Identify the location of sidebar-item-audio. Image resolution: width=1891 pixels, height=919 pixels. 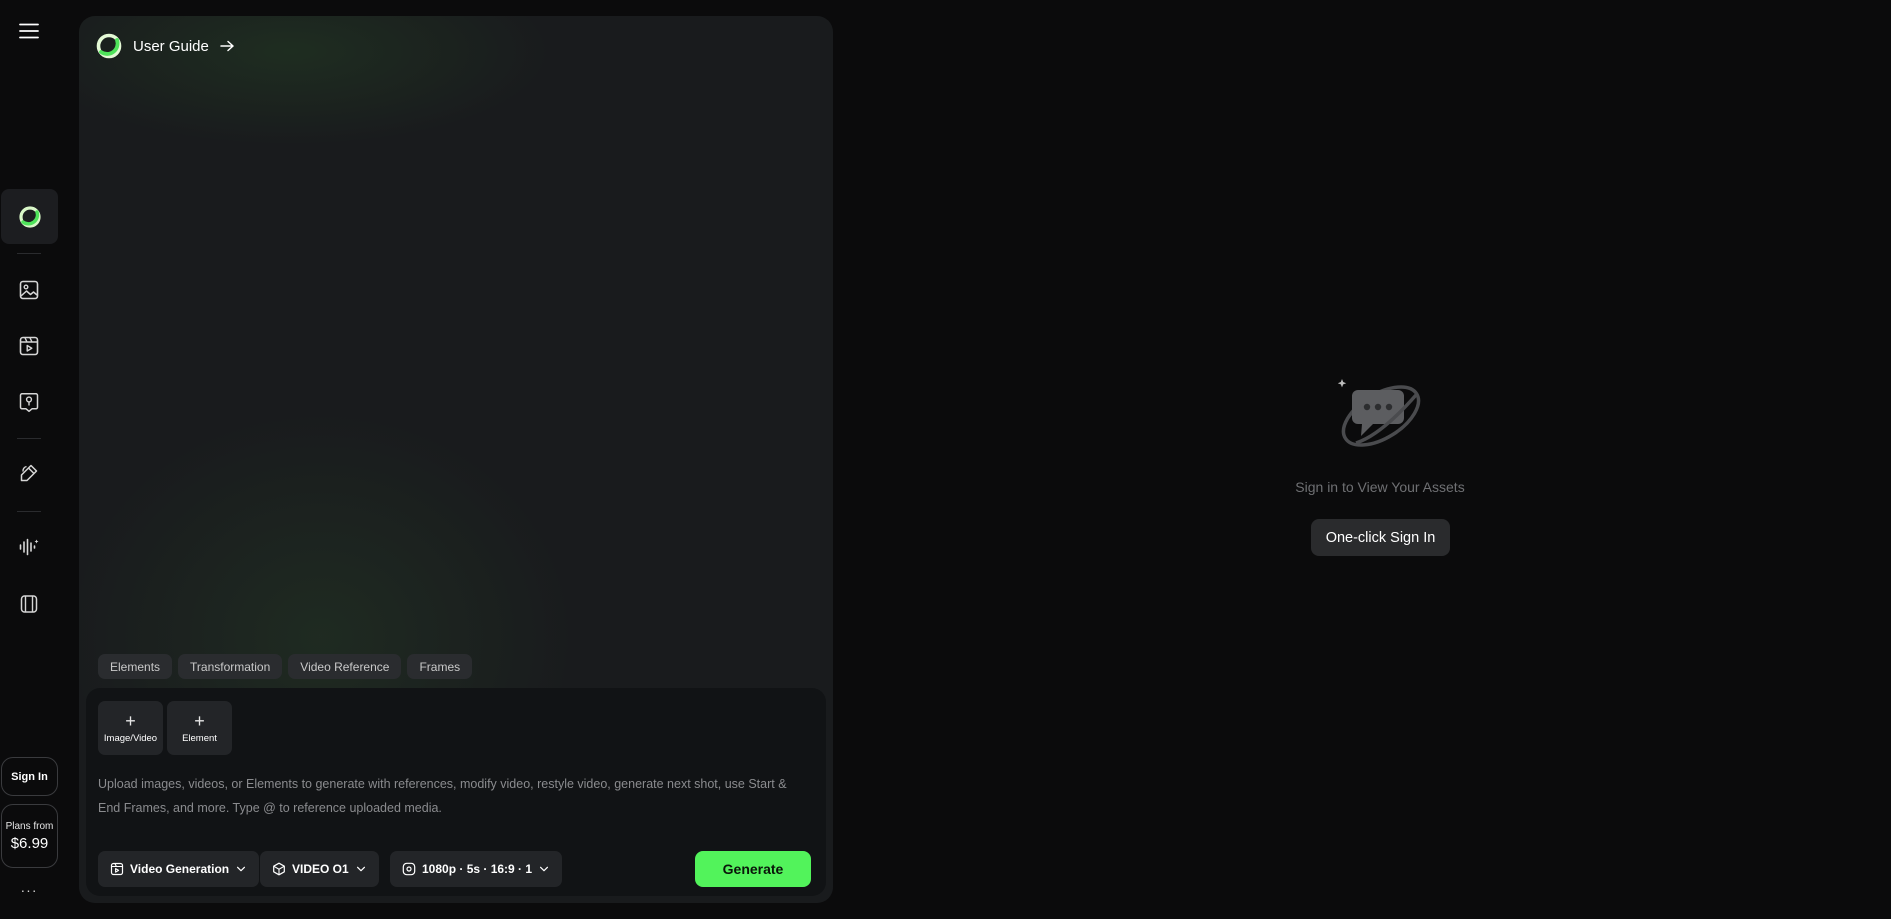
(29, 547).